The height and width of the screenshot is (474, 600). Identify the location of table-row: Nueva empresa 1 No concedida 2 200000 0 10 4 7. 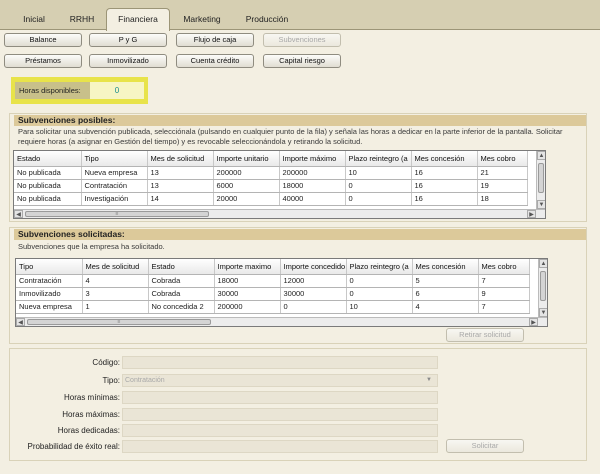
(273, 307).